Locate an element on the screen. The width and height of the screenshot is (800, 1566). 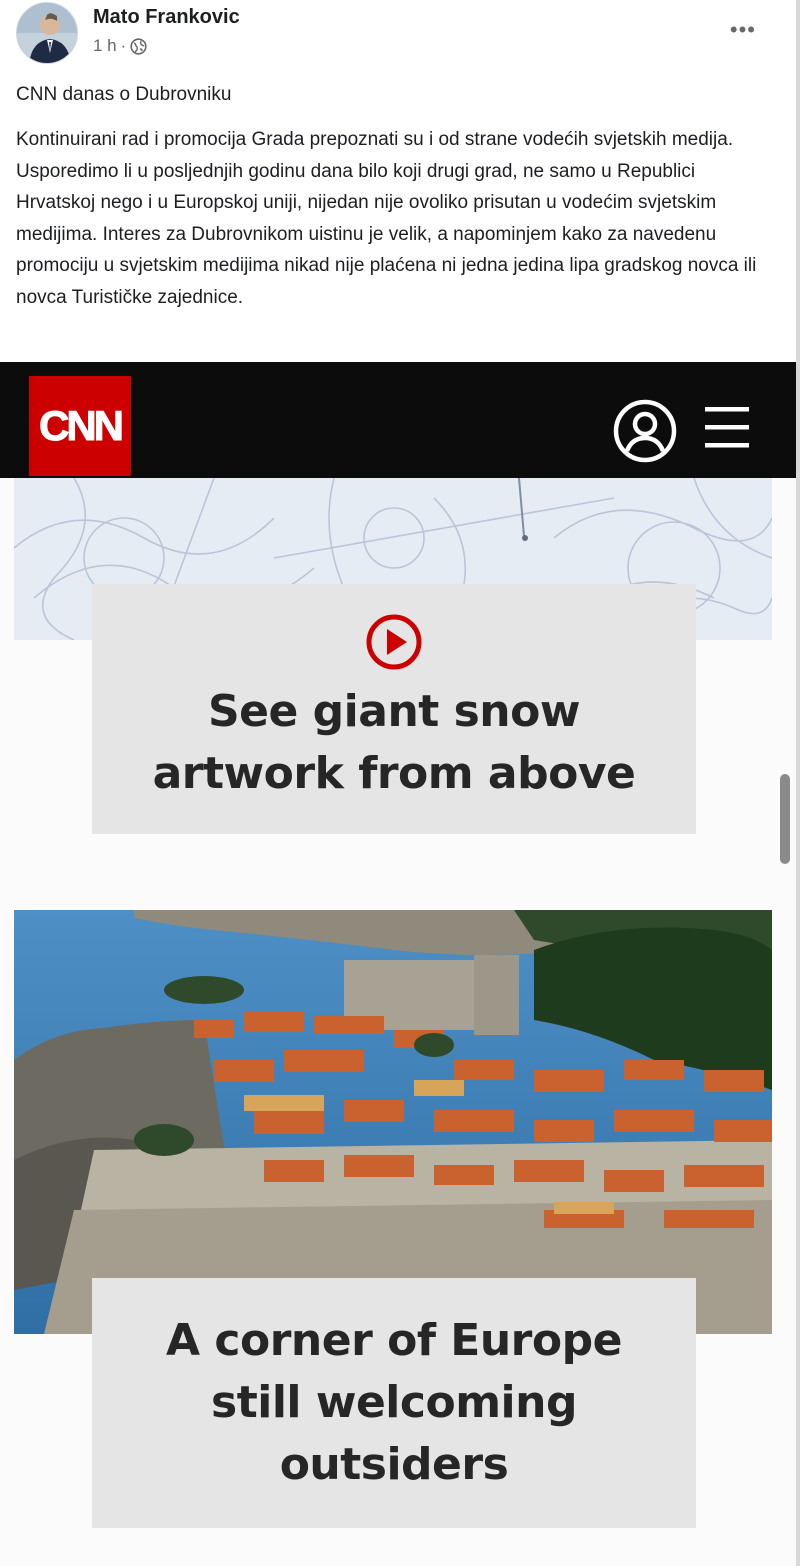
cnn-logo: CNN is located at coordinates (80, 426).